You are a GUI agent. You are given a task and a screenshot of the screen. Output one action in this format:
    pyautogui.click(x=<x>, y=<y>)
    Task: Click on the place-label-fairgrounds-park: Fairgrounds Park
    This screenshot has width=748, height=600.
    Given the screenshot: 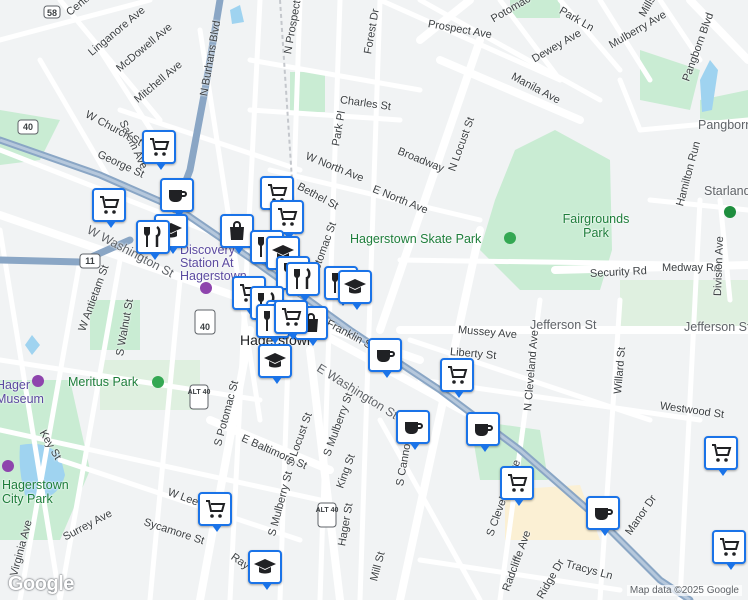 What is the action you would take?
    pyautogui.click(x=596, y=226)
    